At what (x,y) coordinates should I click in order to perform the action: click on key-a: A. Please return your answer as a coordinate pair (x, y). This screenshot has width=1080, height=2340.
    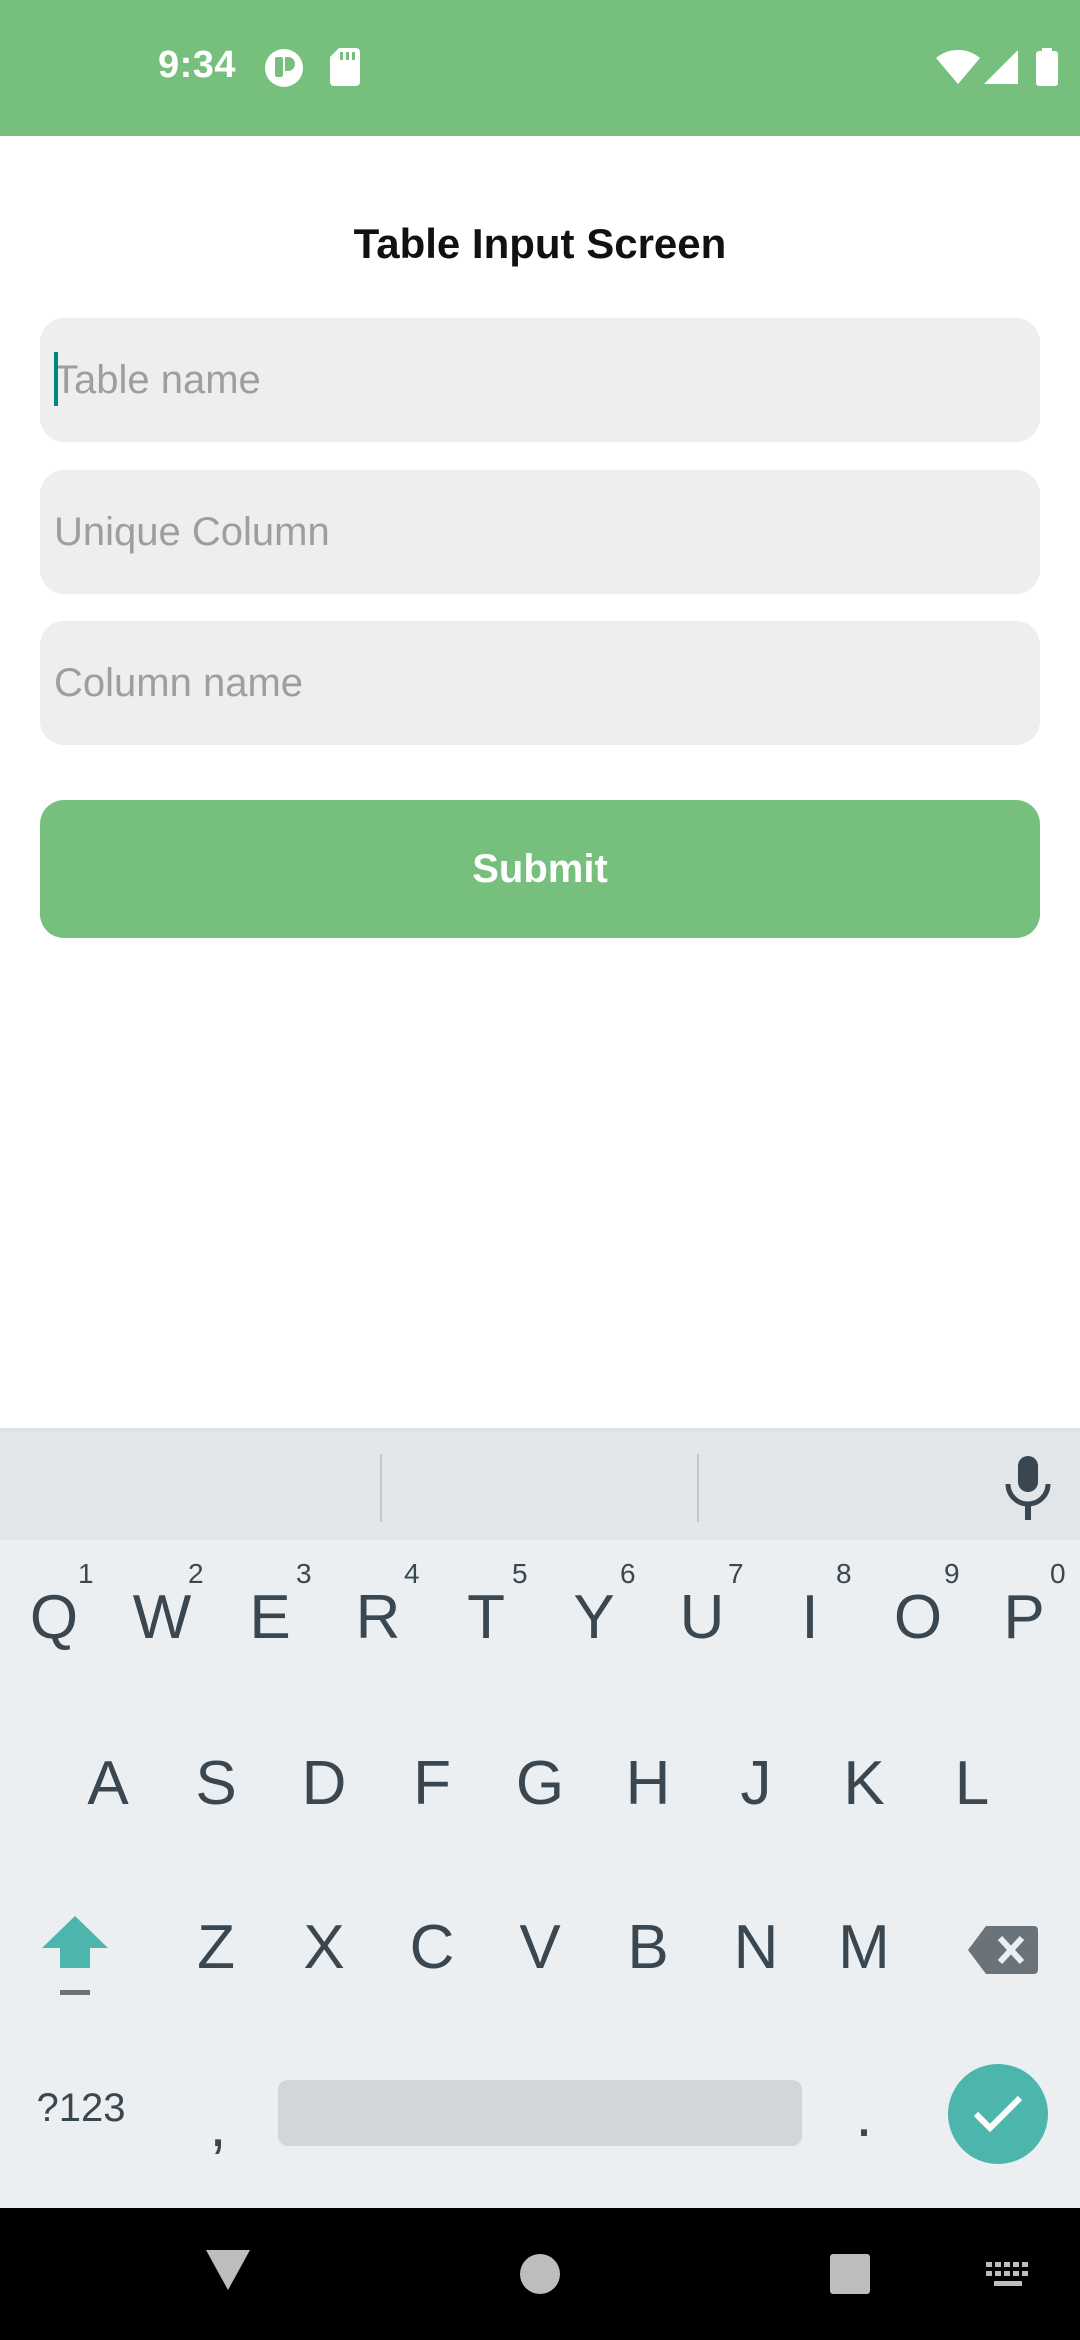
    Looking at the image, I should click on (108, 1783).